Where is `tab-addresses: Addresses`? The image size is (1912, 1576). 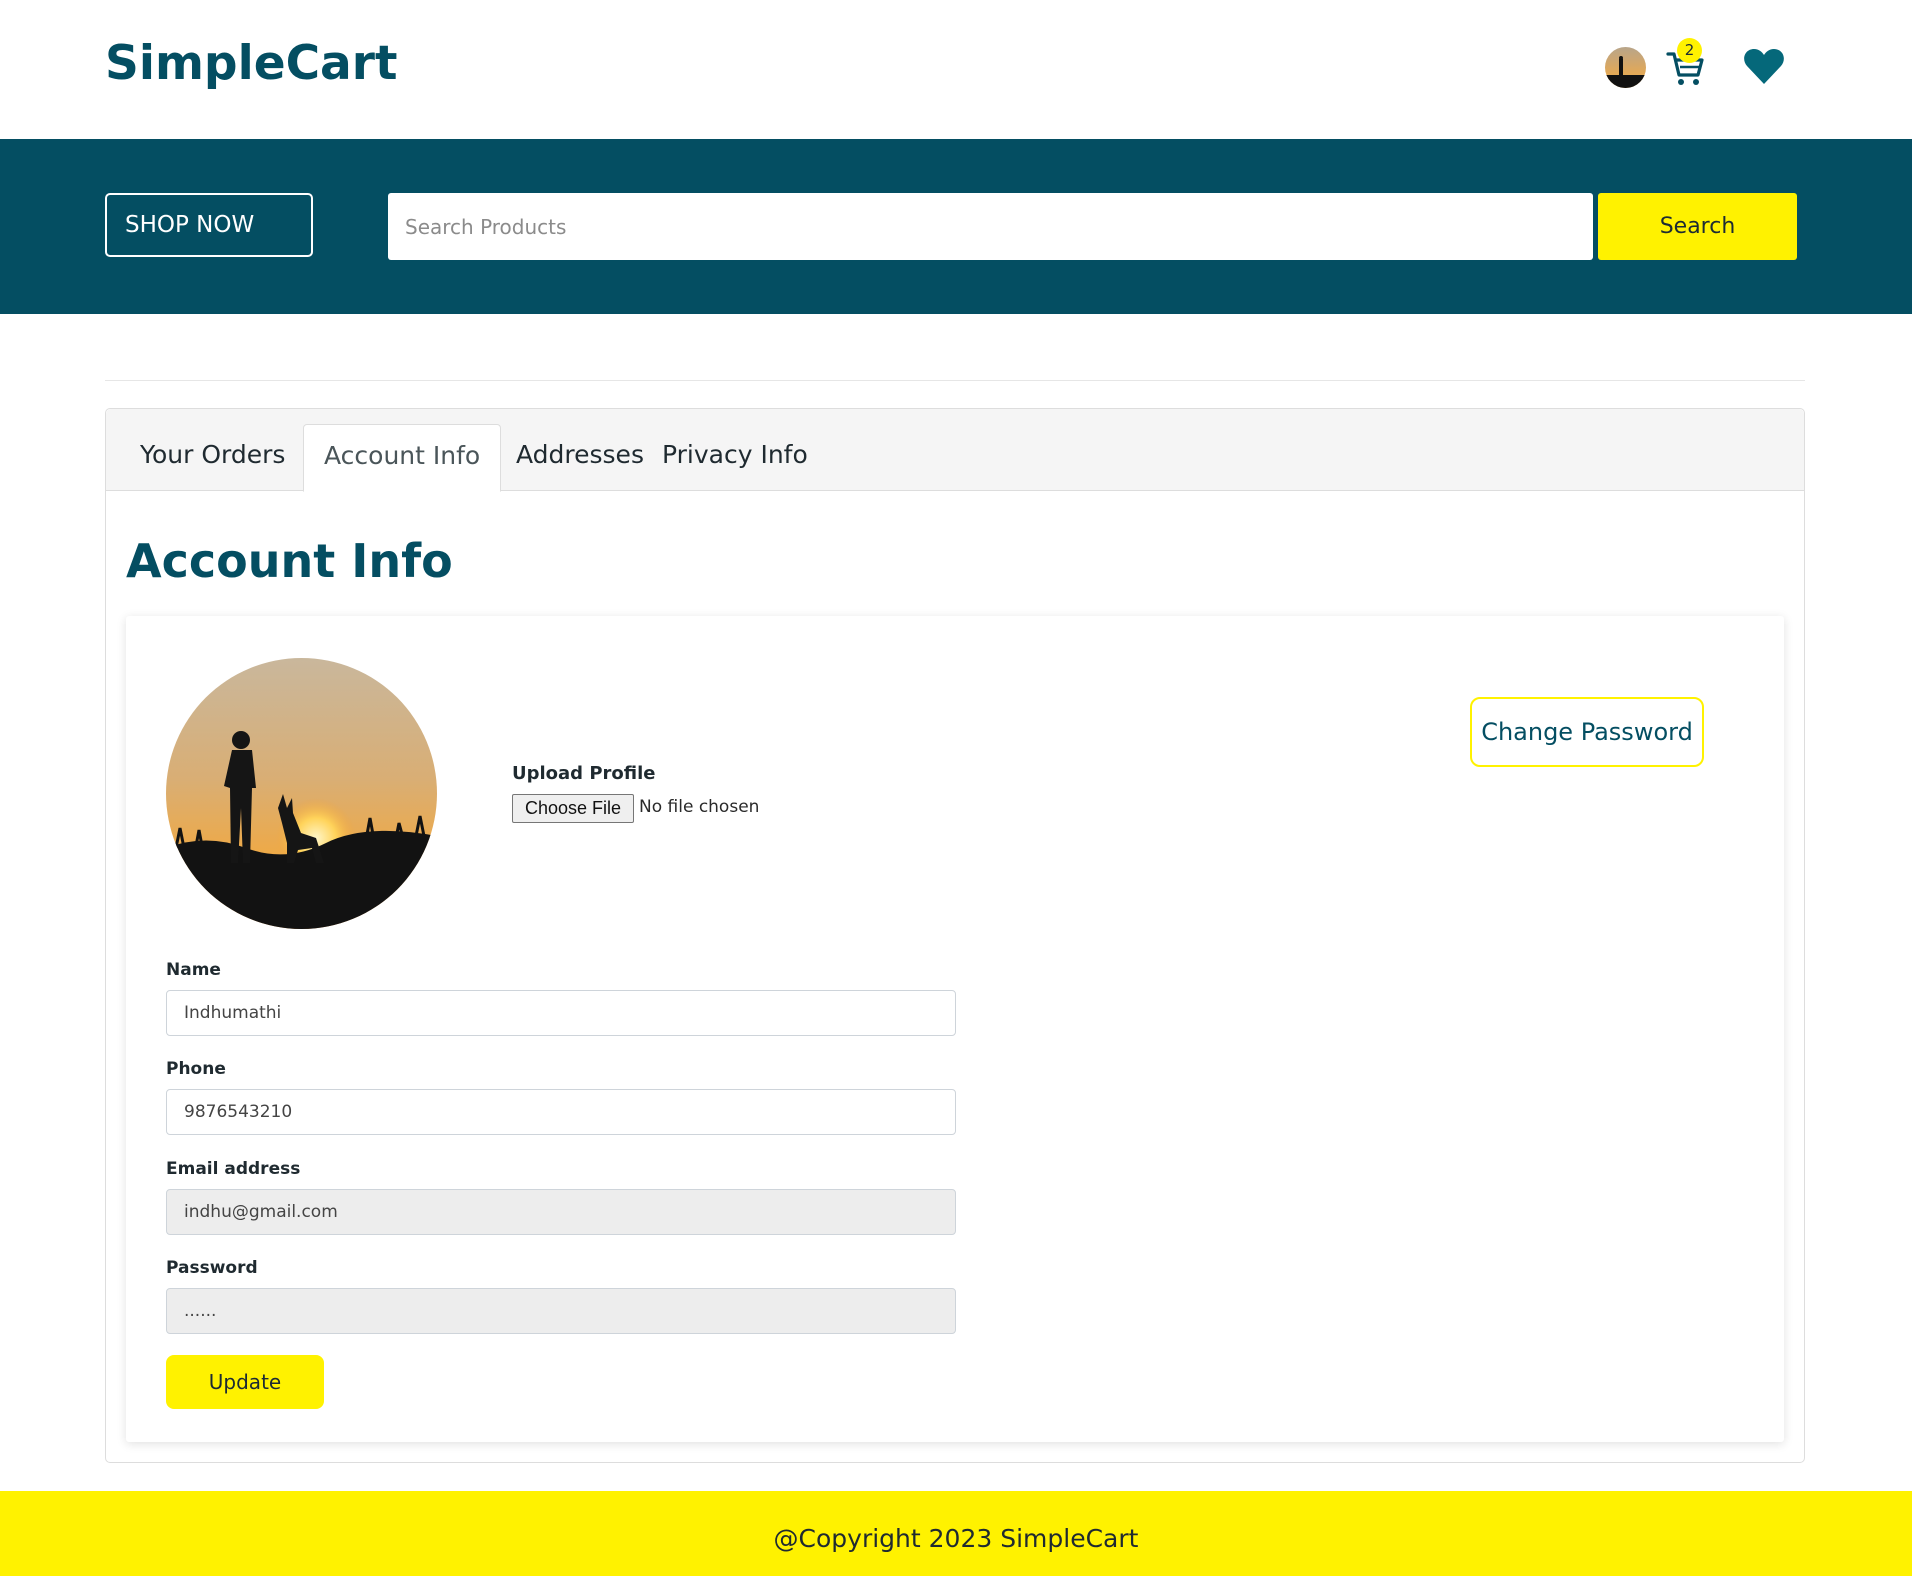
tab-addresses: Addresses is located at coordinates (580, 457).